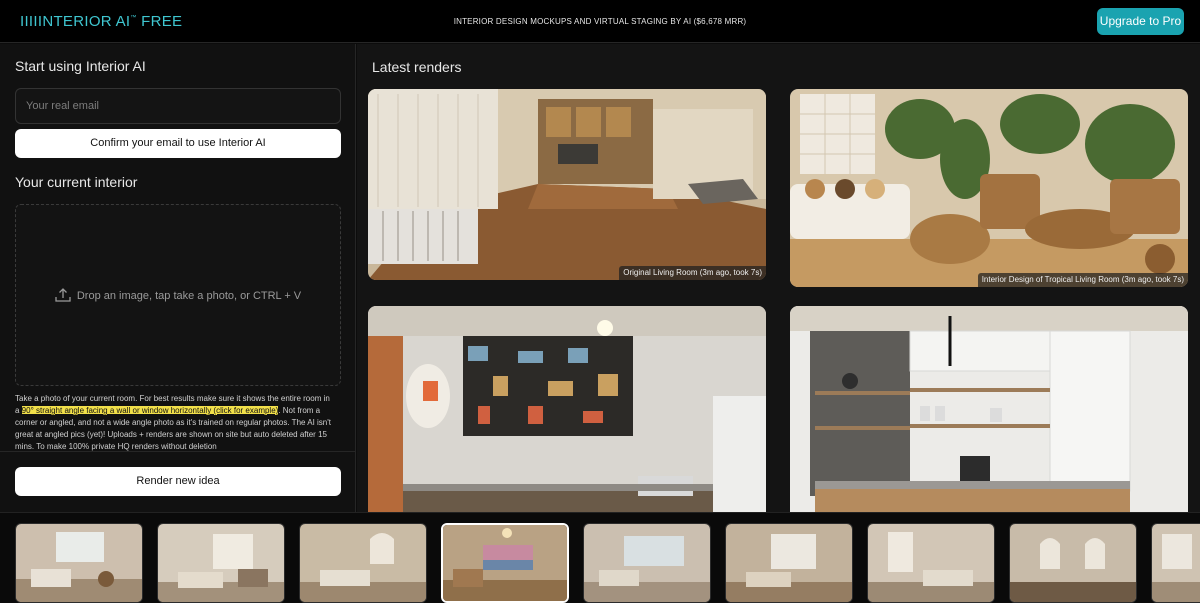 Image resolution: width=1200 pixels, height=603 pixels. I want to click on upgrade-to-pro-button: Upgrade to Pro, so click(1140, 21).